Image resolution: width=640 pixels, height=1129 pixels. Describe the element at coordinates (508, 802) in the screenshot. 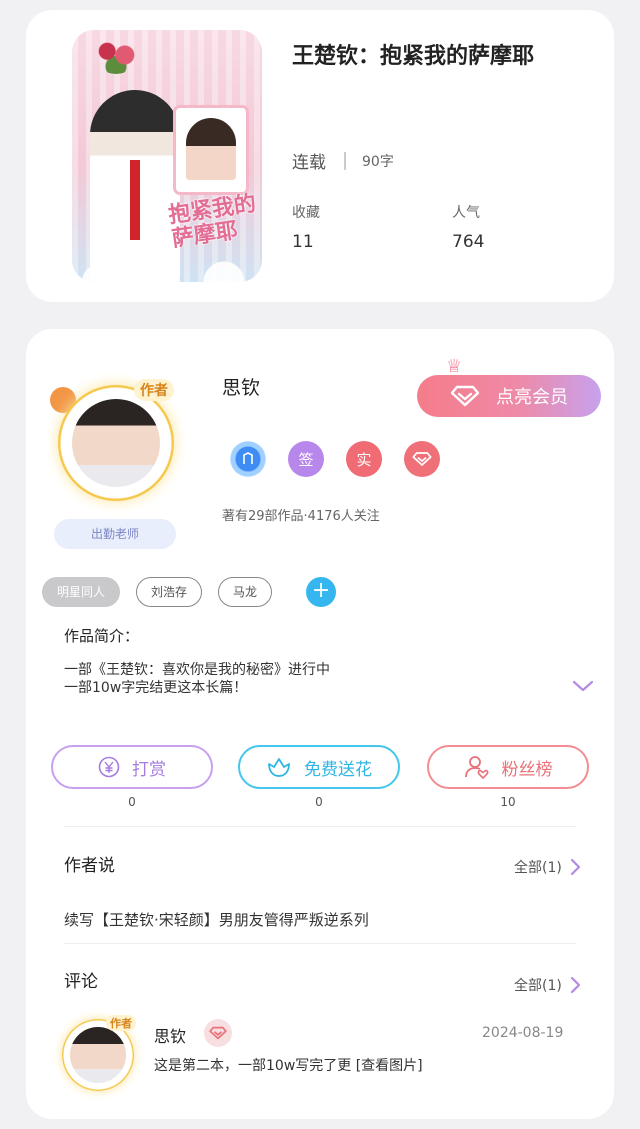

I see `fans-count: 10` at that location.